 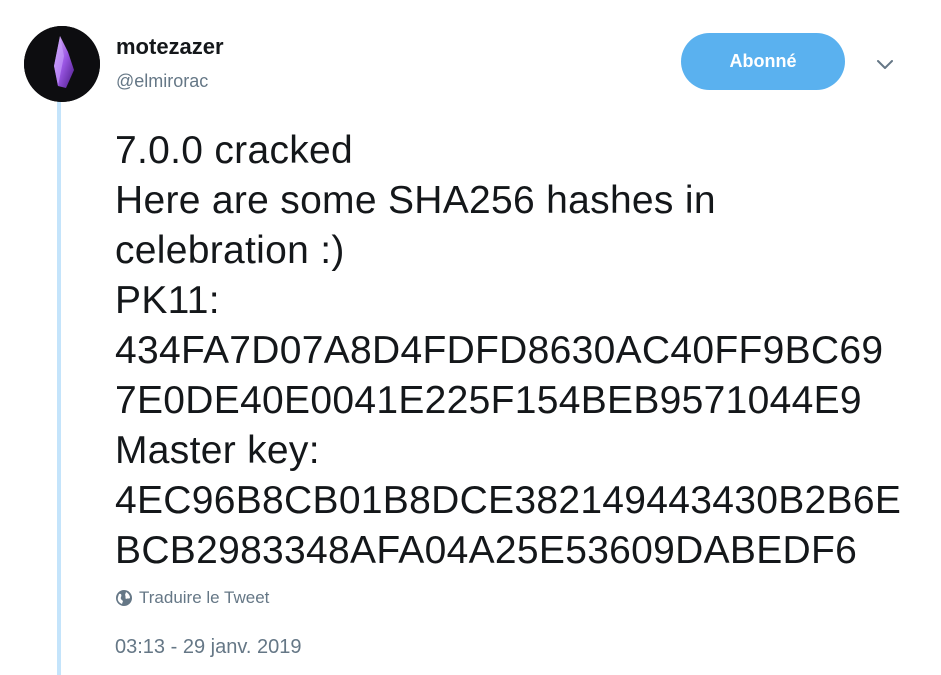 I want to click on tweet-line: 434FA7D07A8D4FDFD8630AC40FF9BC69, so click(x=499, y=350).